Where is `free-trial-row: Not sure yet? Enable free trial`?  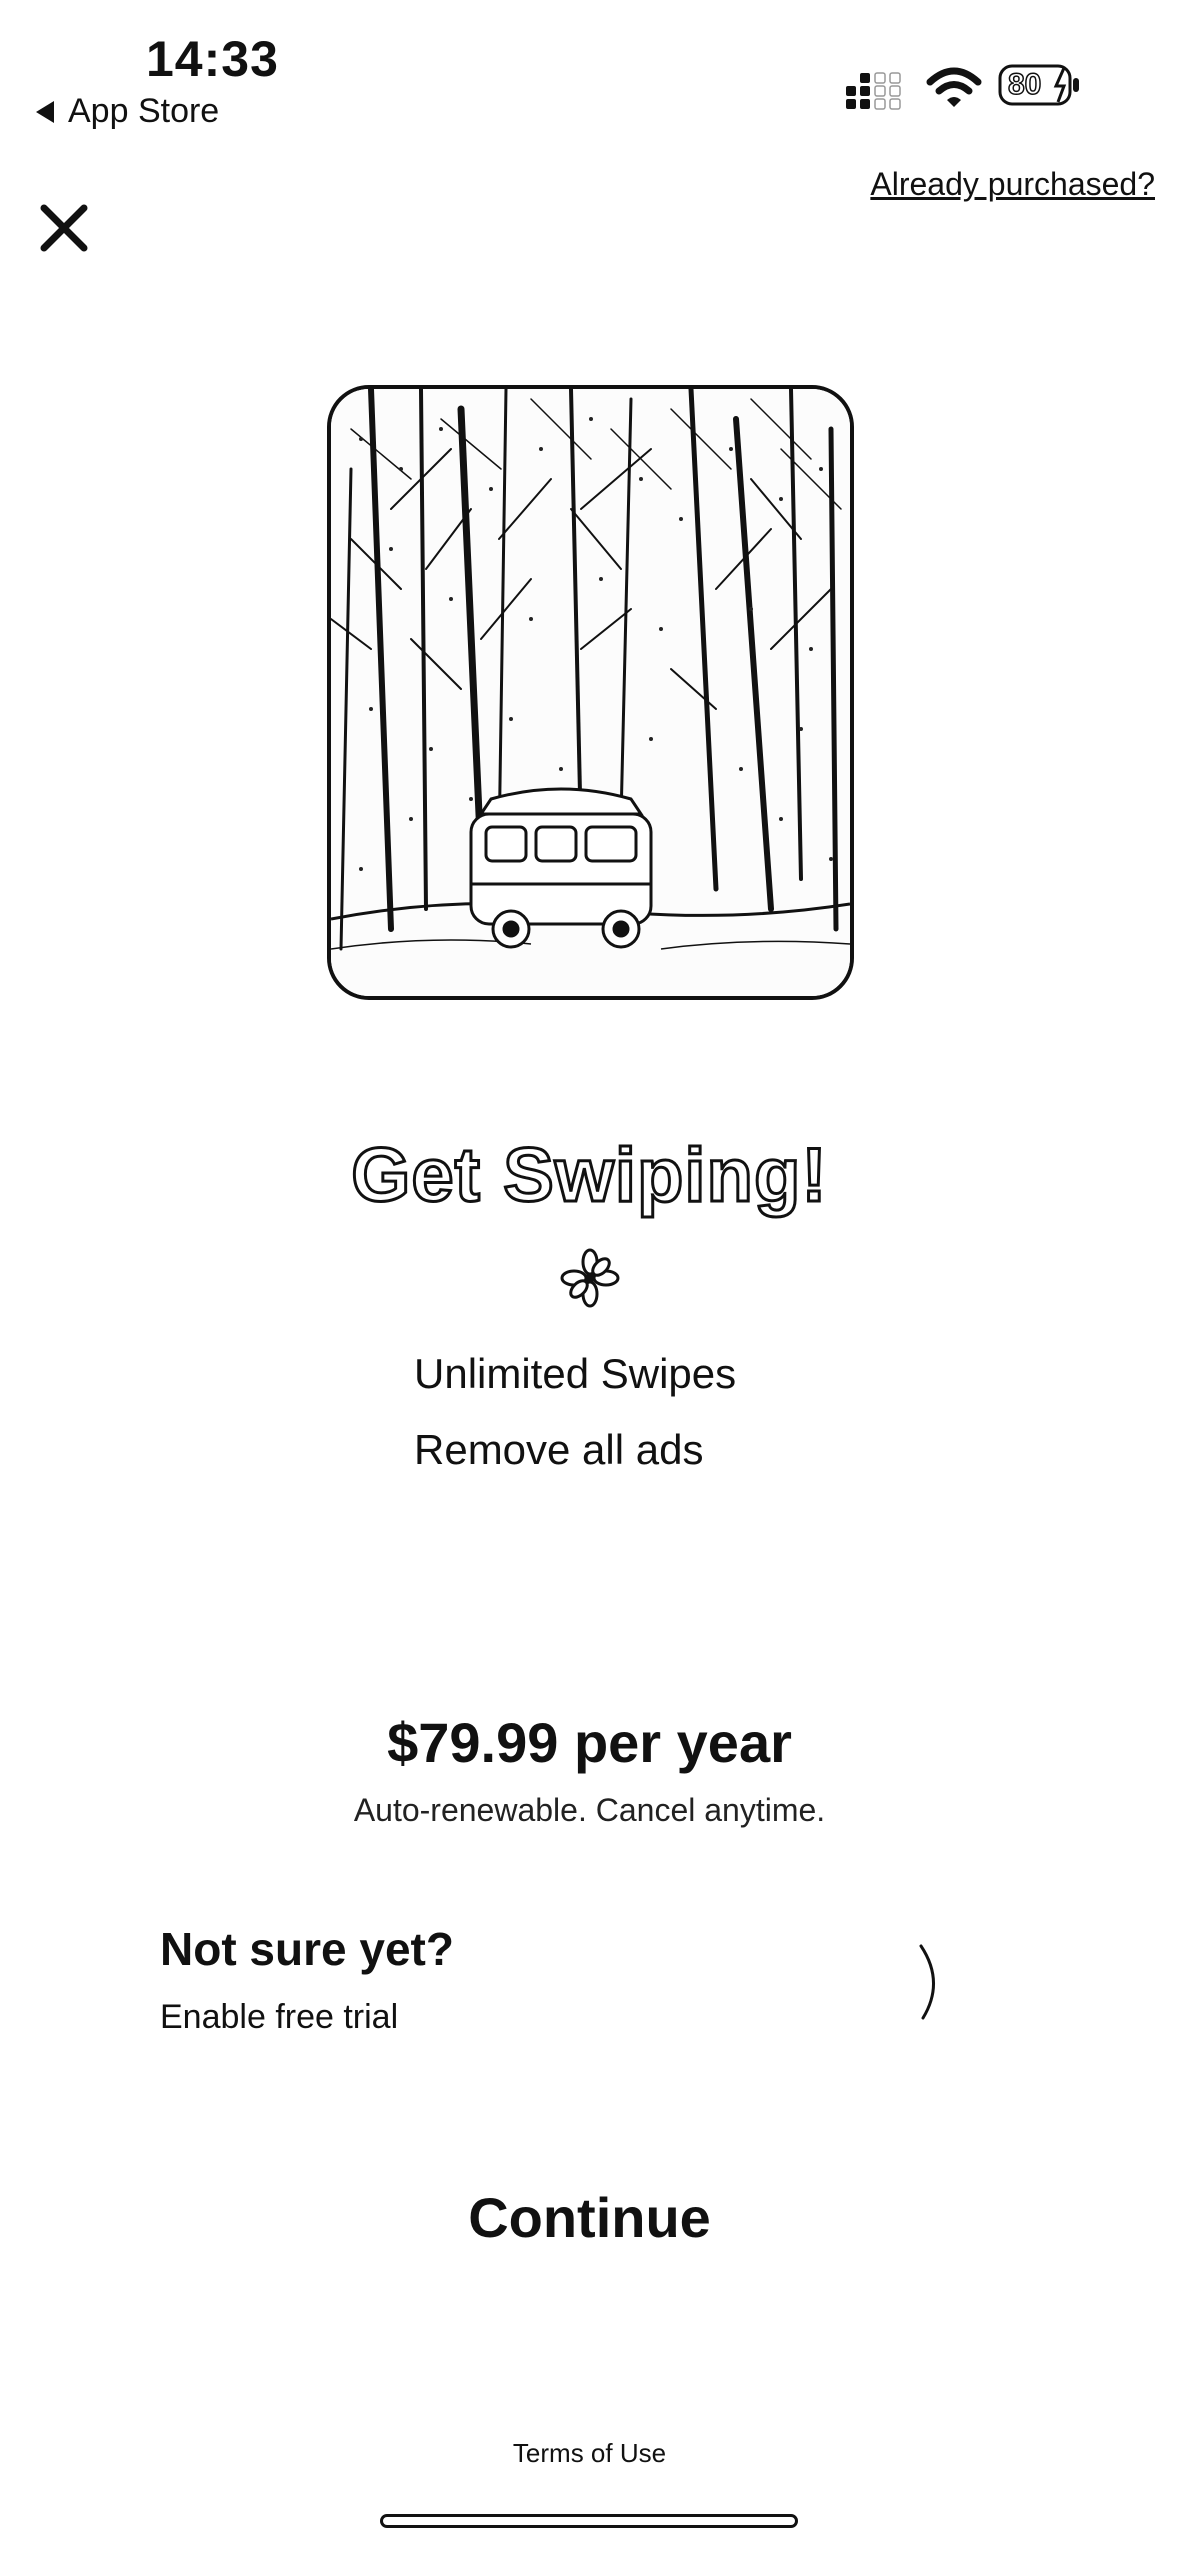
free-trial-row: Not sure yet? Enable free trial is located at coordinates (555, 1987).